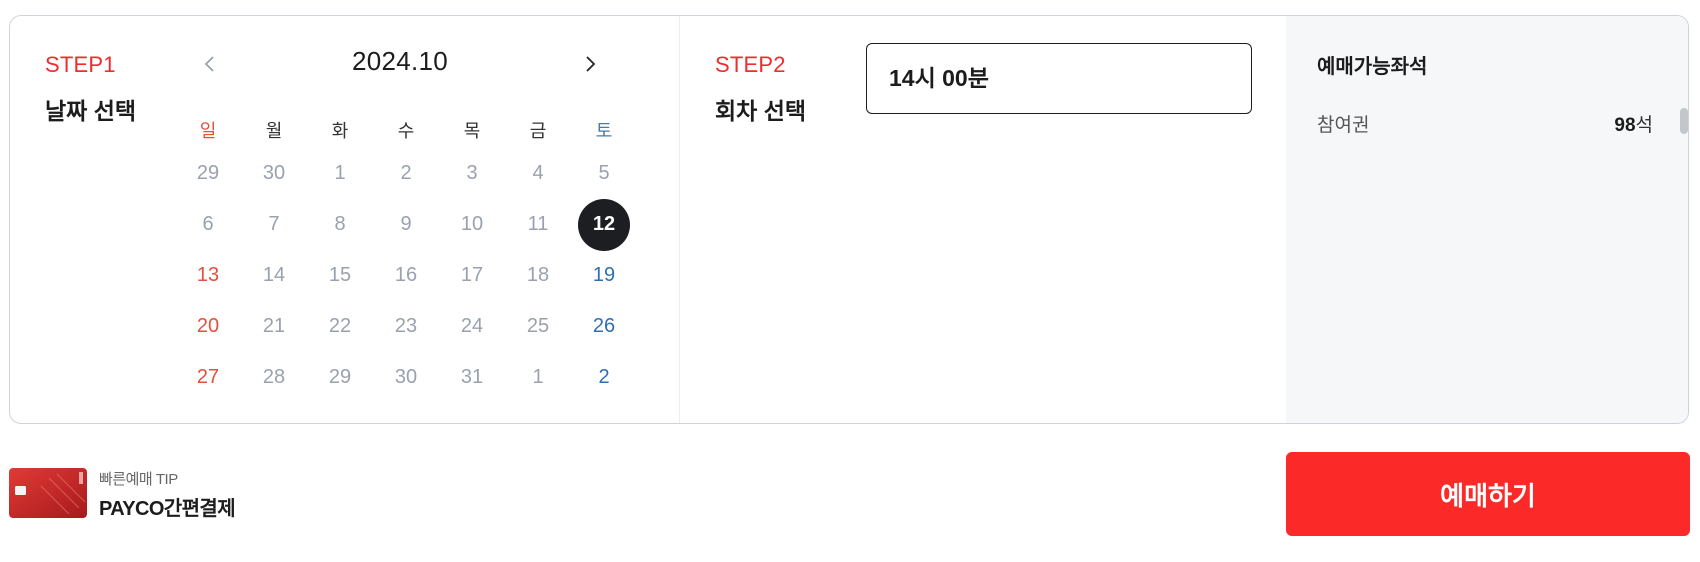 This screenshot has width=1700, height=562. Describe the element at coordinates (208, 326) in the screenshot. I see `calendar-day-available: 20` at that location.